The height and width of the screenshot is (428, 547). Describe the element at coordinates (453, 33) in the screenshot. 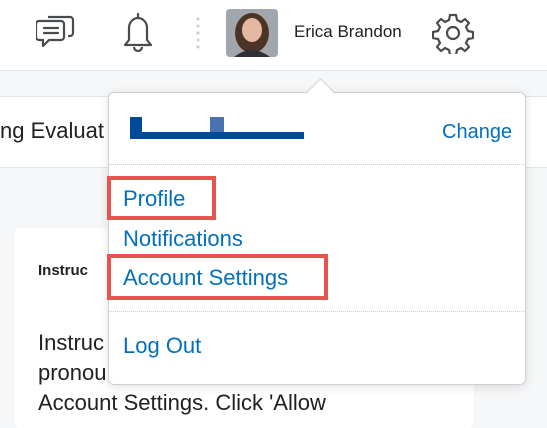

I see `settings-gear-icon` at that location.